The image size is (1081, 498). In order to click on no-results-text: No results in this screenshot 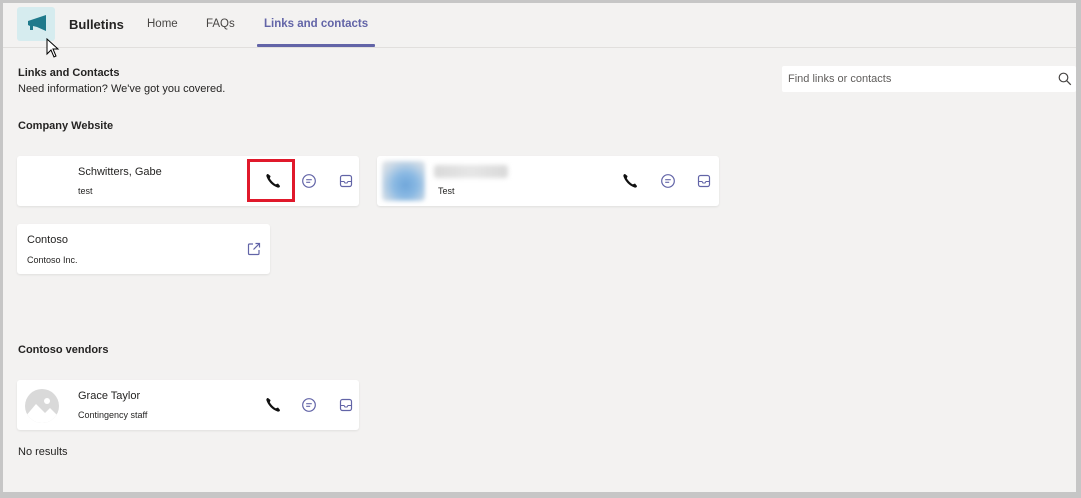, I will do `click(43, 452)`.